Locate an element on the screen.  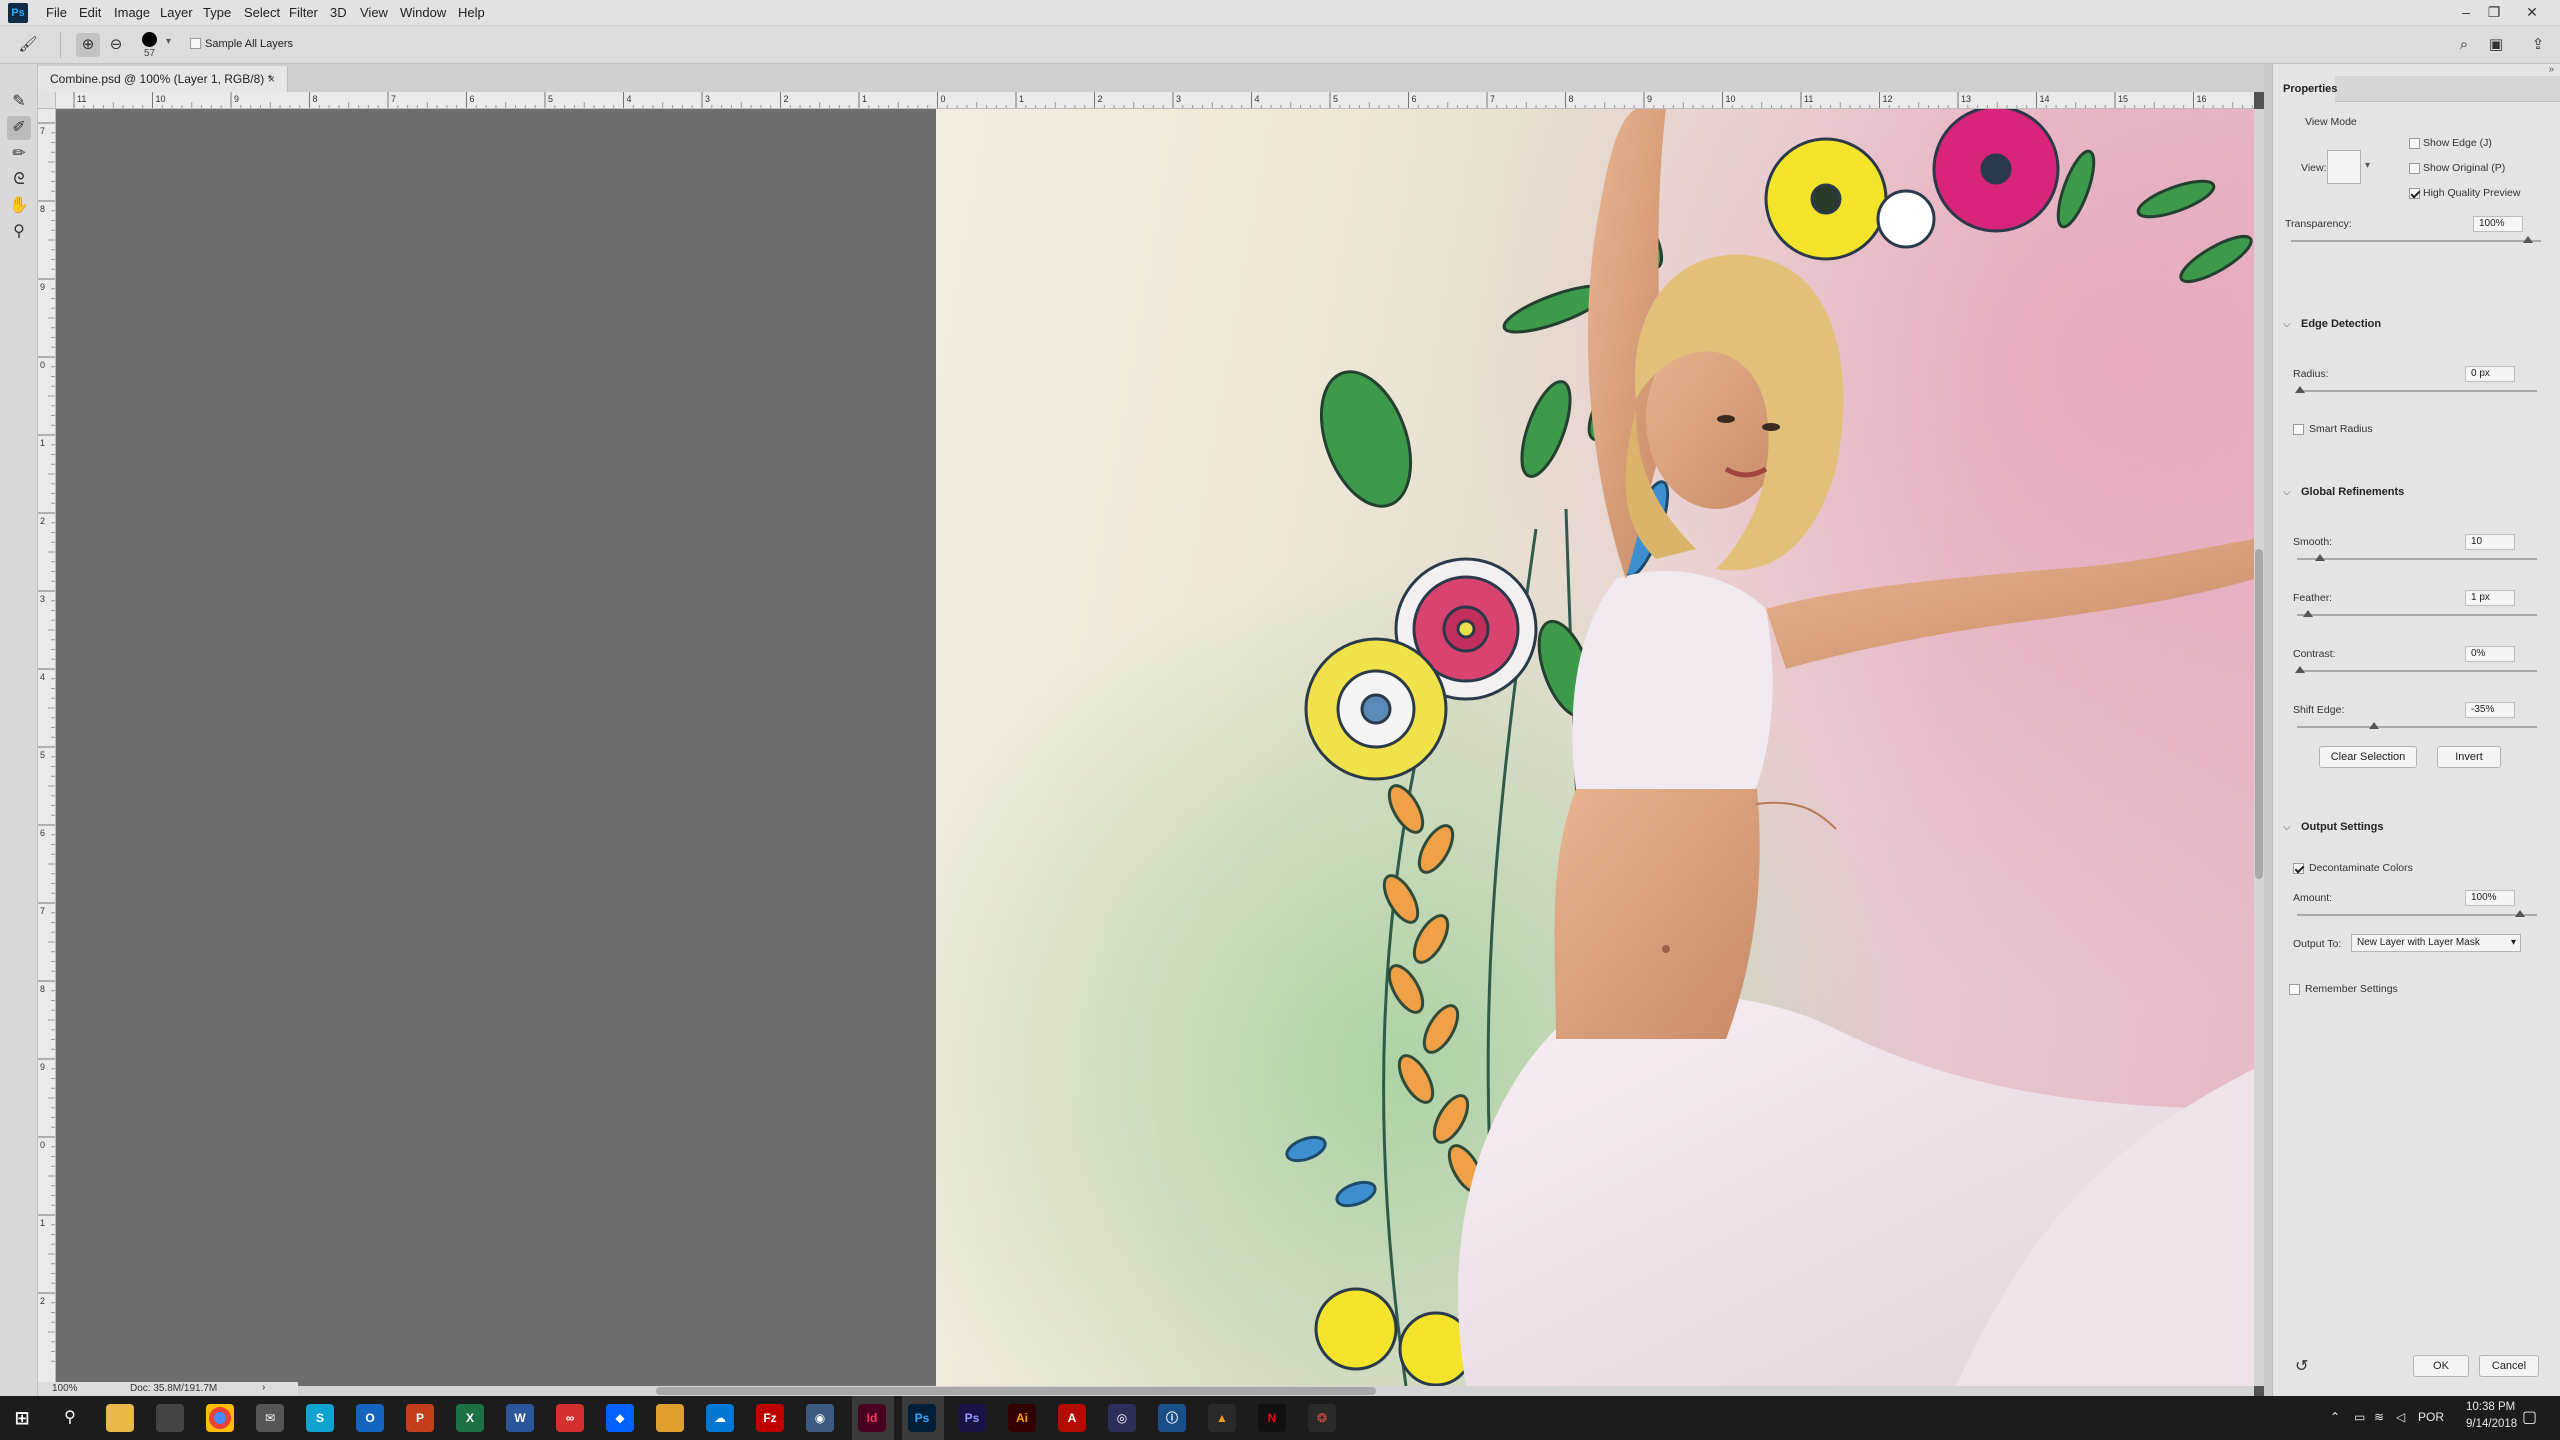
acrobat-icon: A is located at coordinates (1072, 1418).